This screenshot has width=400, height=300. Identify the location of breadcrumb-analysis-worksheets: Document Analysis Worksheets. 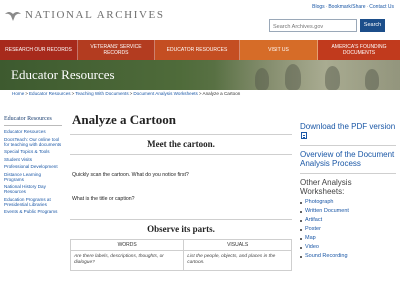
(165, 93).